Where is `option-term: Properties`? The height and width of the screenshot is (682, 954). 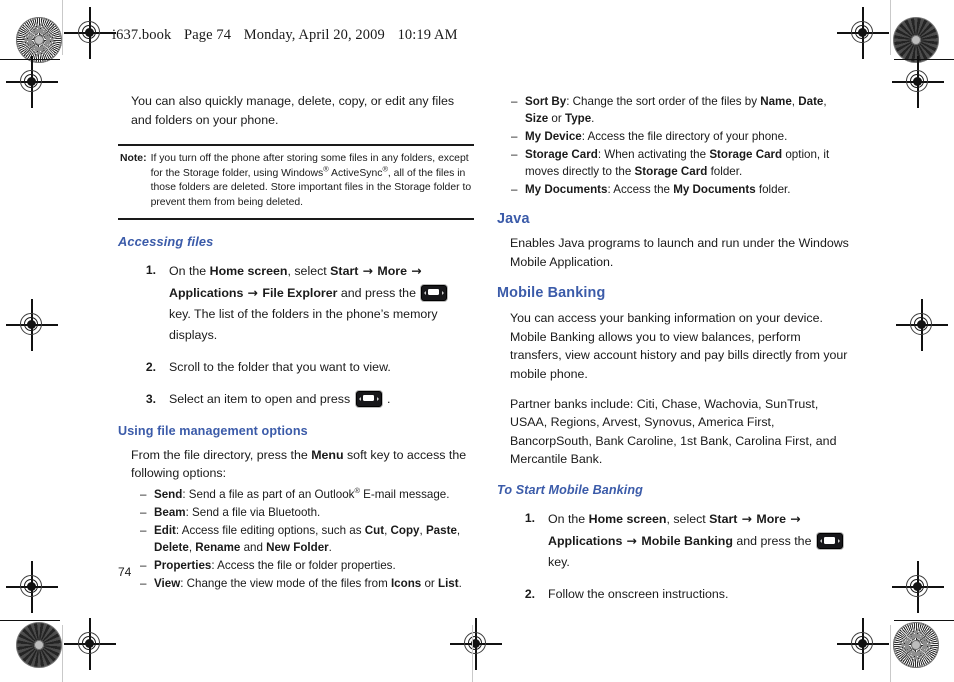
option-term: Properties is located at coordinates (183, 565).